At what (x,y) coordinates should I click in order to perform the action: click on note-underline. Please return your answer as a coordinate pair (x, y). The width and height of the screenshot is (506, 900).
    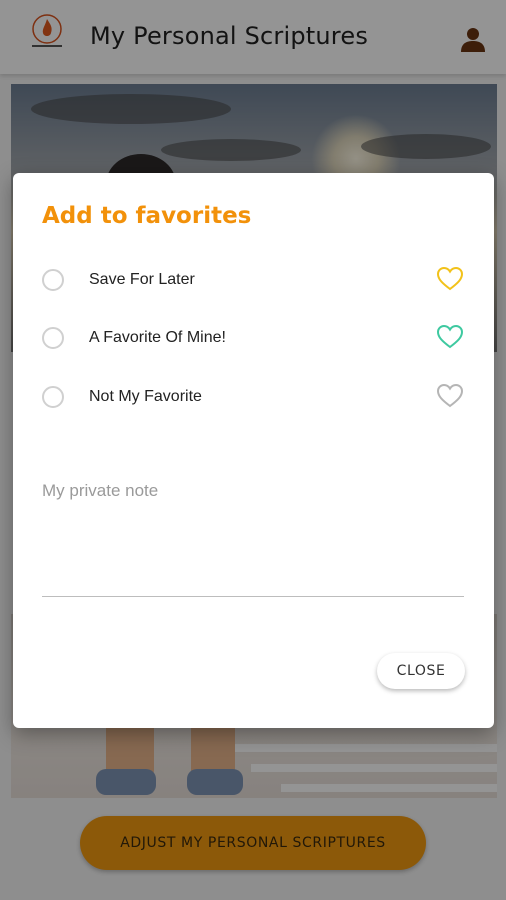
    Looking at the image, I should click on (253, 596).